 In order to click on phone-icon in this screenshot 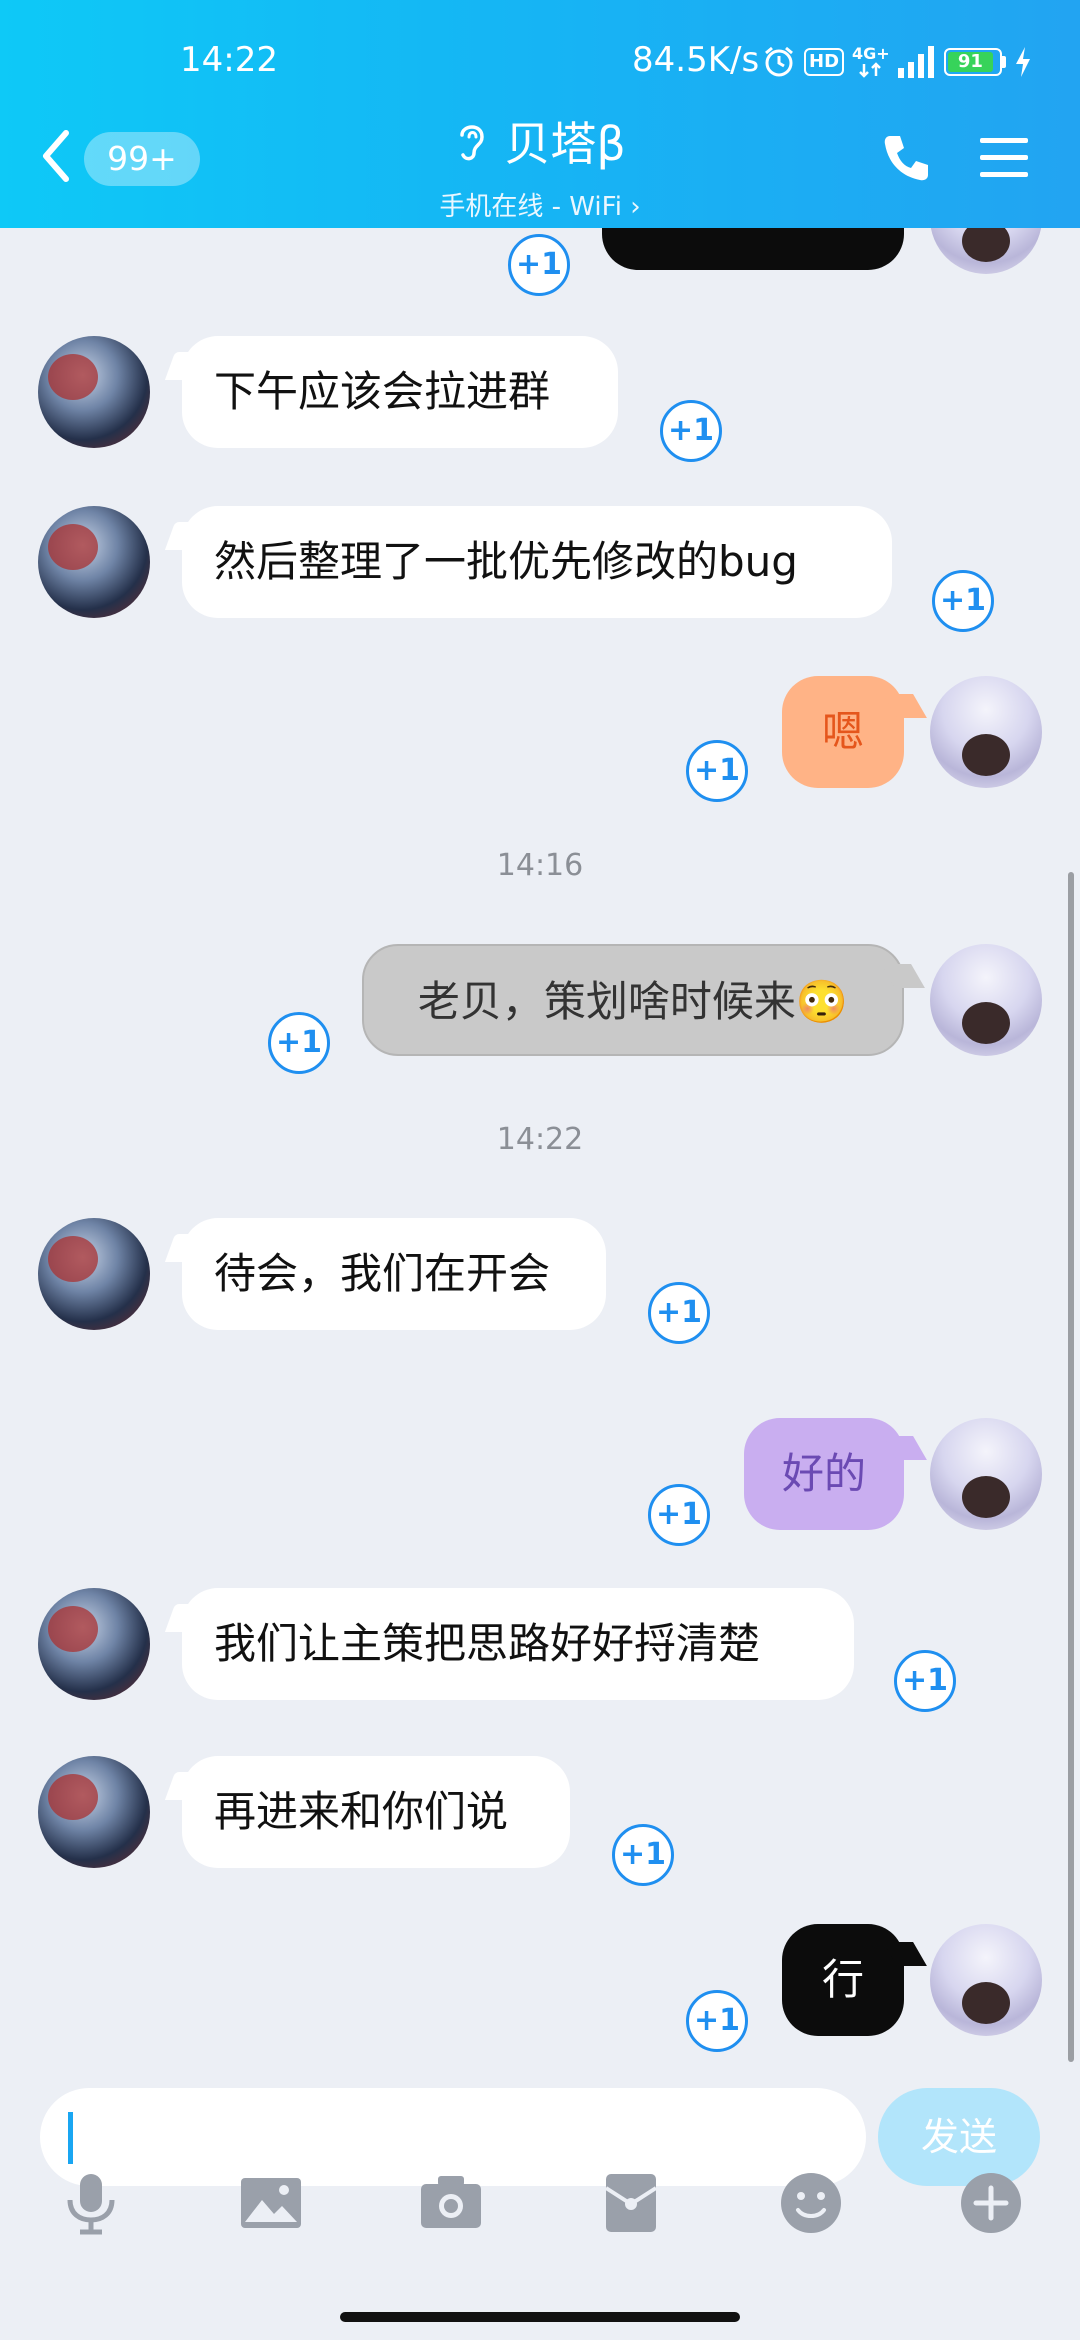, I will do `click(906, 158)`.